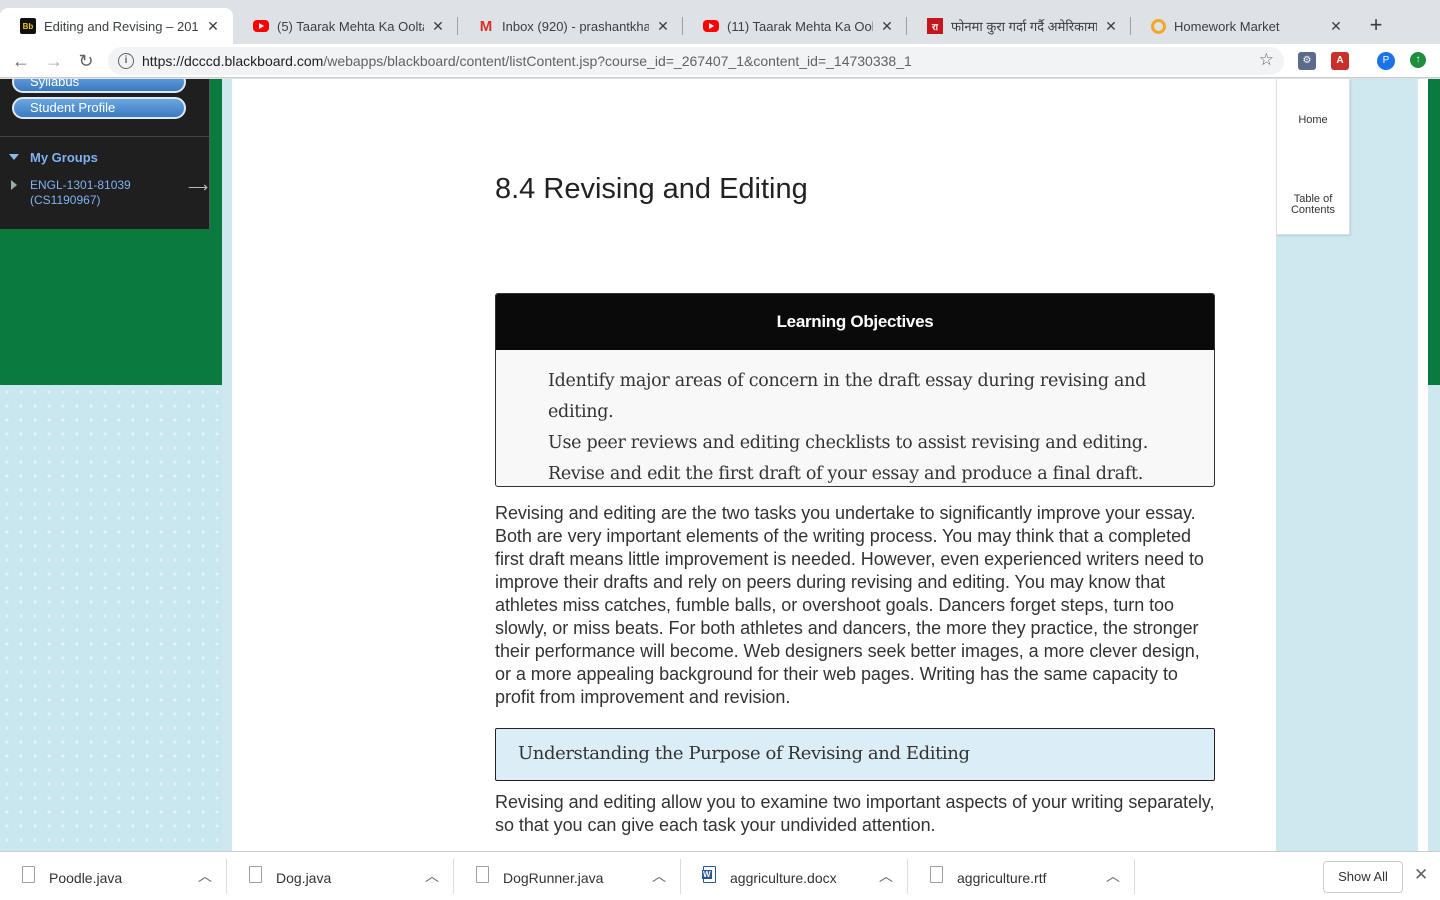 The image size is (1440, 900). Describe the element at coordinates (64, 157) in the screenshot. I see `my-groups-heading: My Groups` at that location.